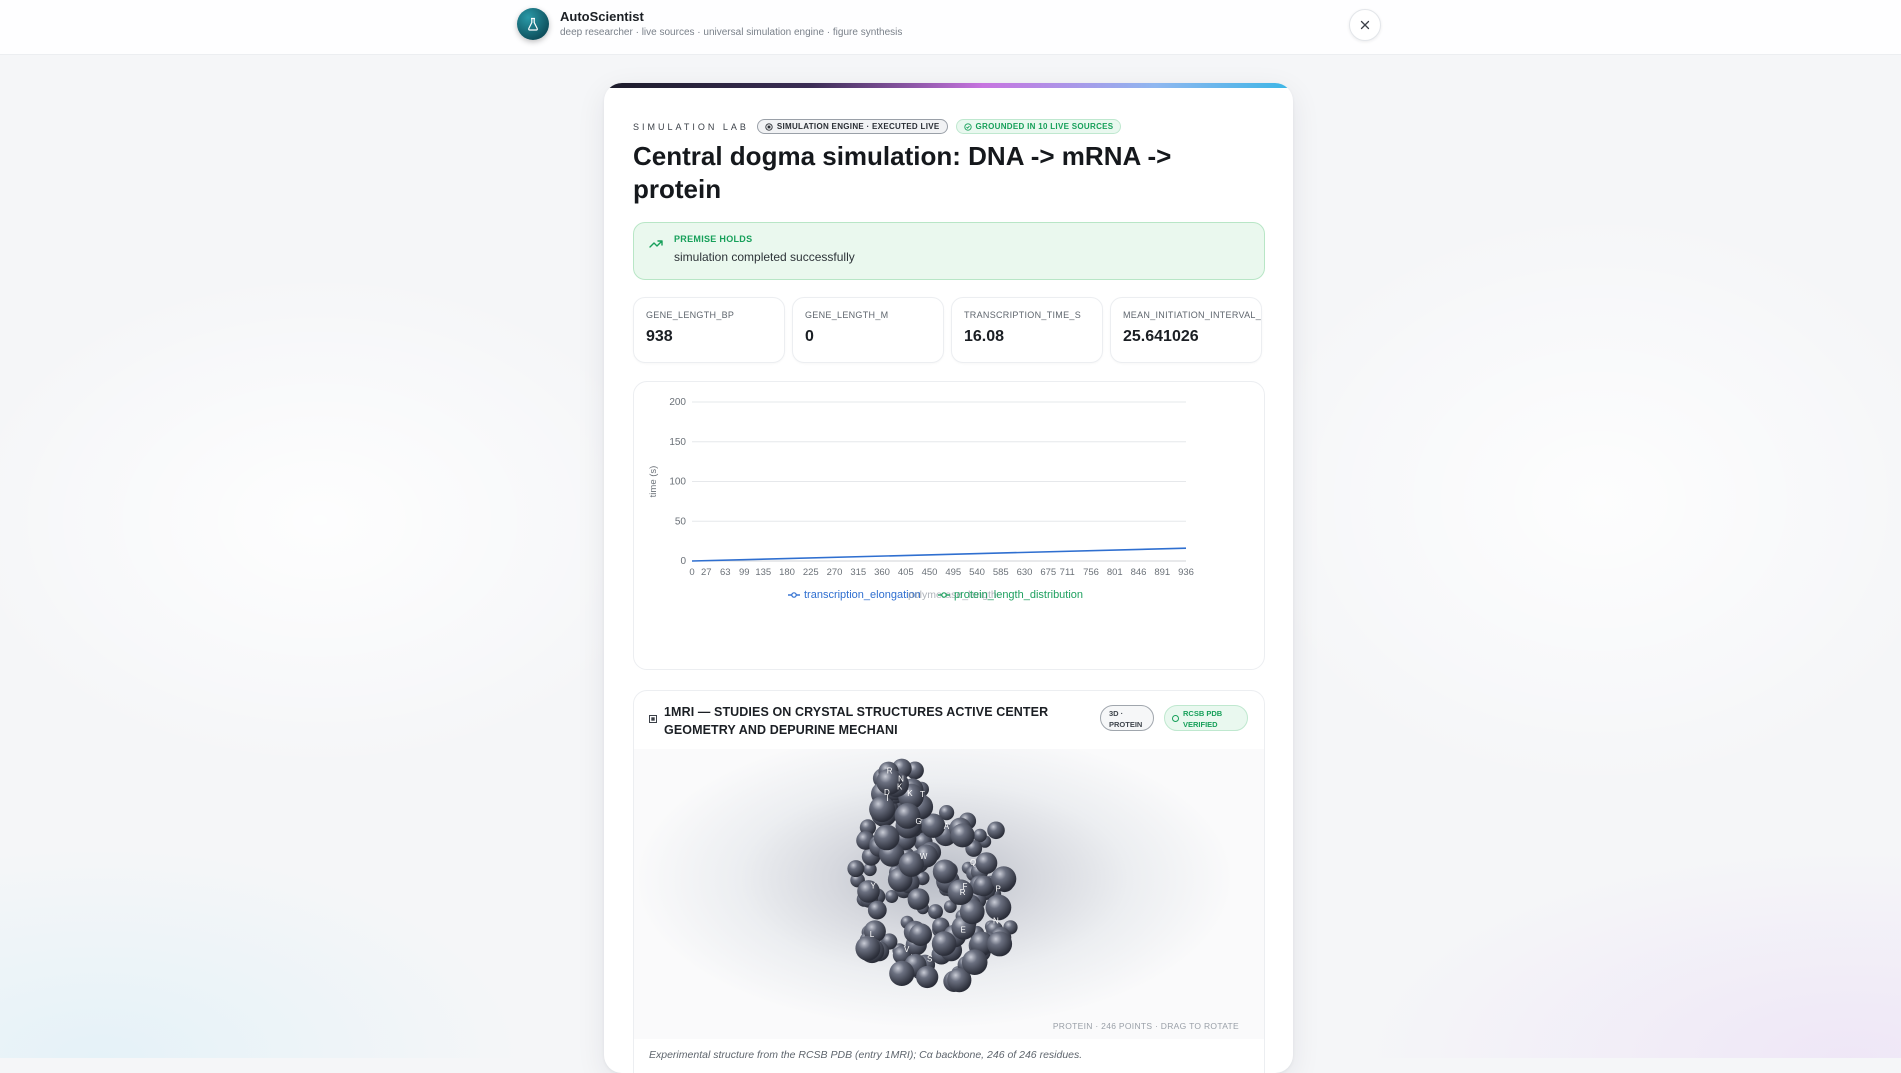 This screenshot has width=1901, height=1073. Describe the element at coordinates (681, 521) in the screenshot. I see `y-tick-label: 50` at that location.